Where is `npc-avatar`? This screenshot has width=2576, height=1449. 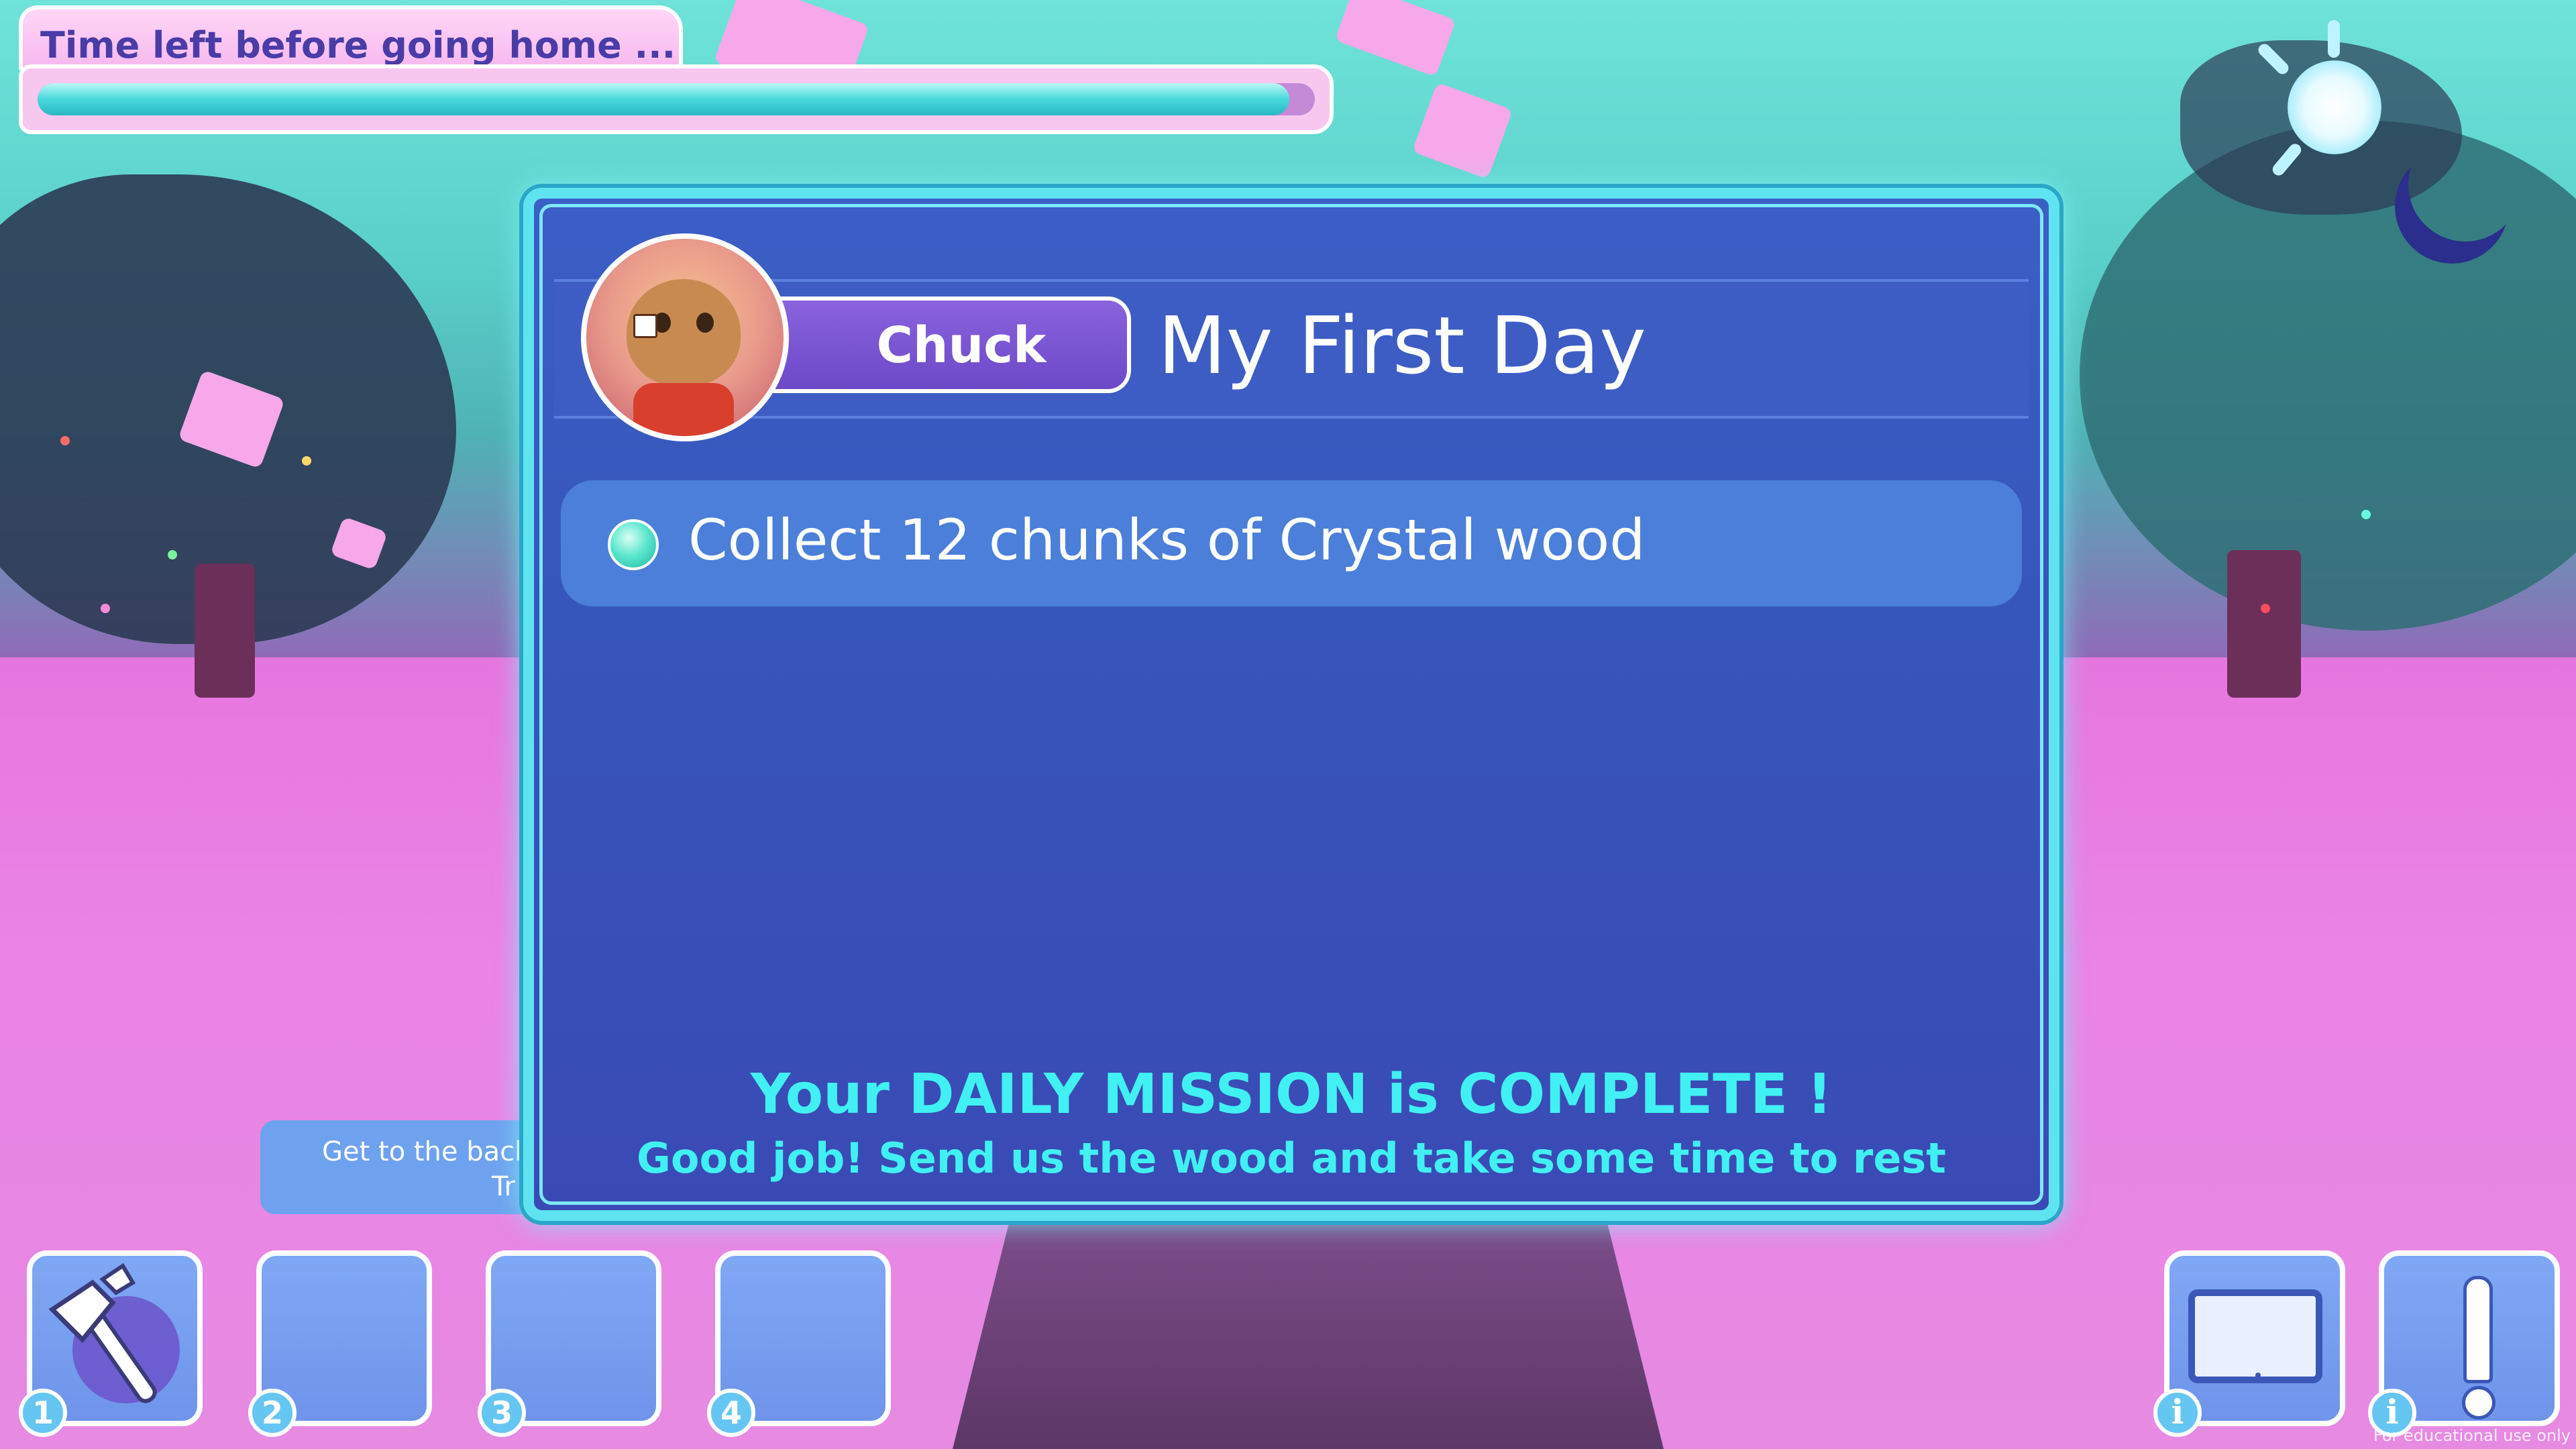 npc-avatar is located at coordinates (685, 337).